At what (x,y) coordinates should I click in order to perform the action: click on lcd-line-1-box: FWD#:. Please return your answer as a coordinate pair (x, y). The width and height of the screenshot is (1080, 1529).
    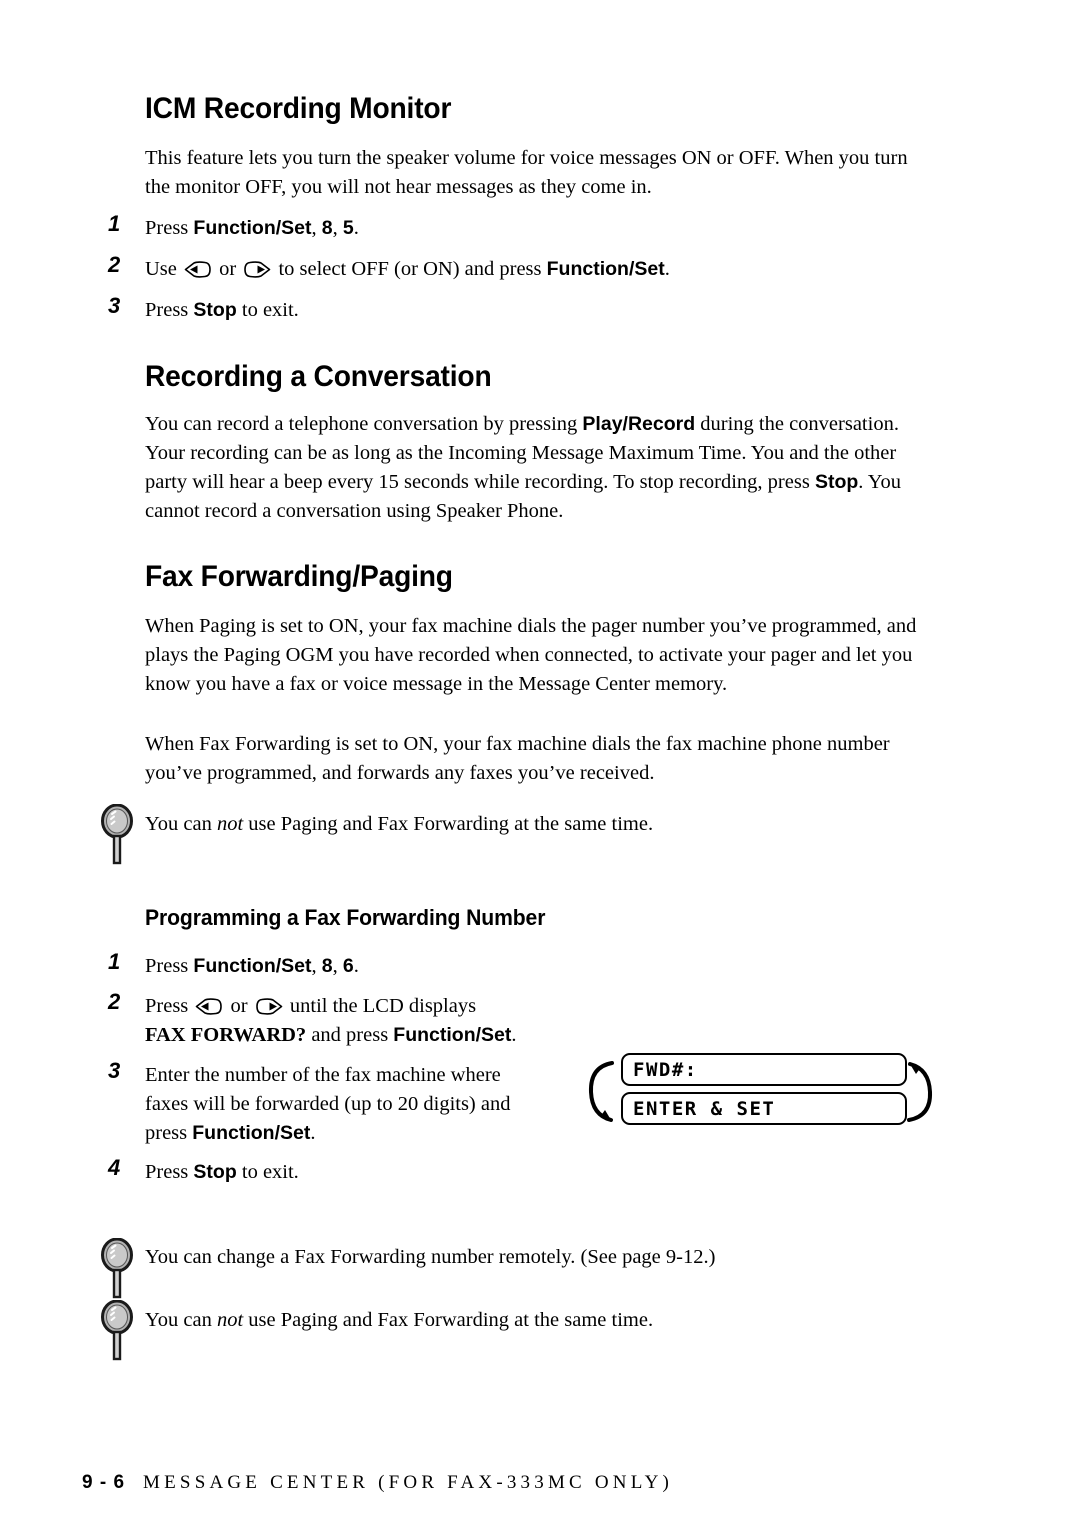
    Looking at the image, I should click on (764, 1069).